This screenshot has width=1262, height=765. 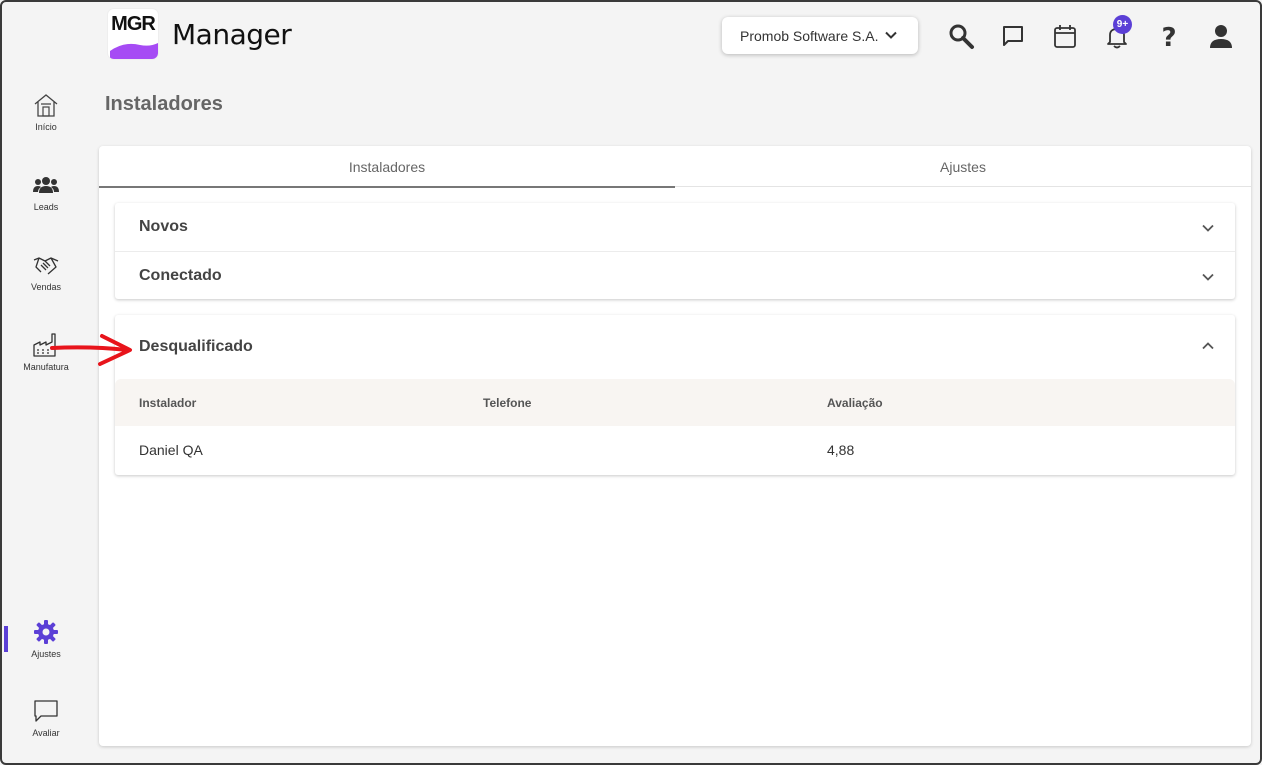 What do you see at coordinates (163, 226) in the screenshot?
I see `accordion-label: Novos` at bounding box center [163, 226].